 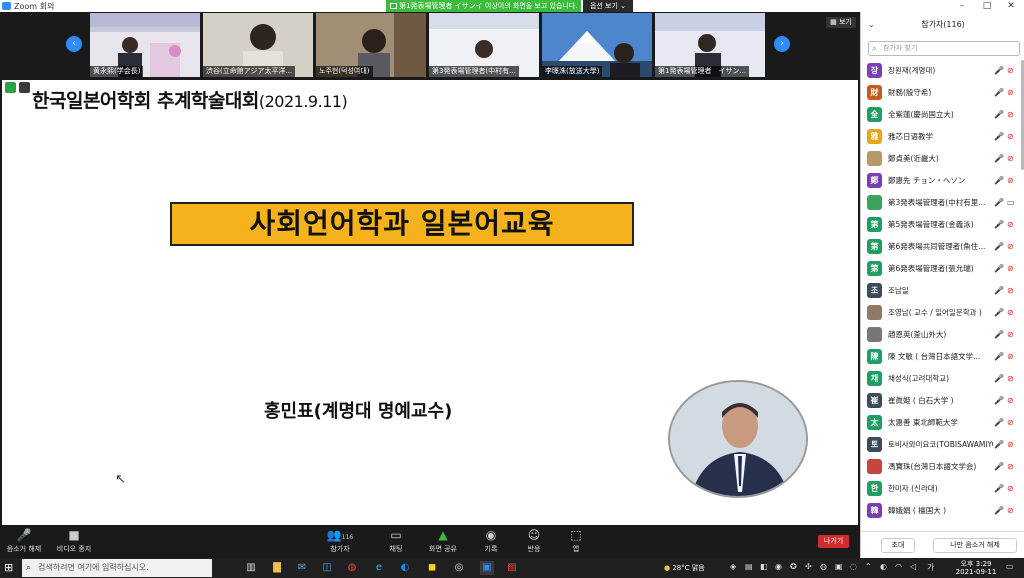 What do you see at coordinates (512, 568) in the screenshot?
I see `pdf-icon: ▨` at bounding box center [512, 568].